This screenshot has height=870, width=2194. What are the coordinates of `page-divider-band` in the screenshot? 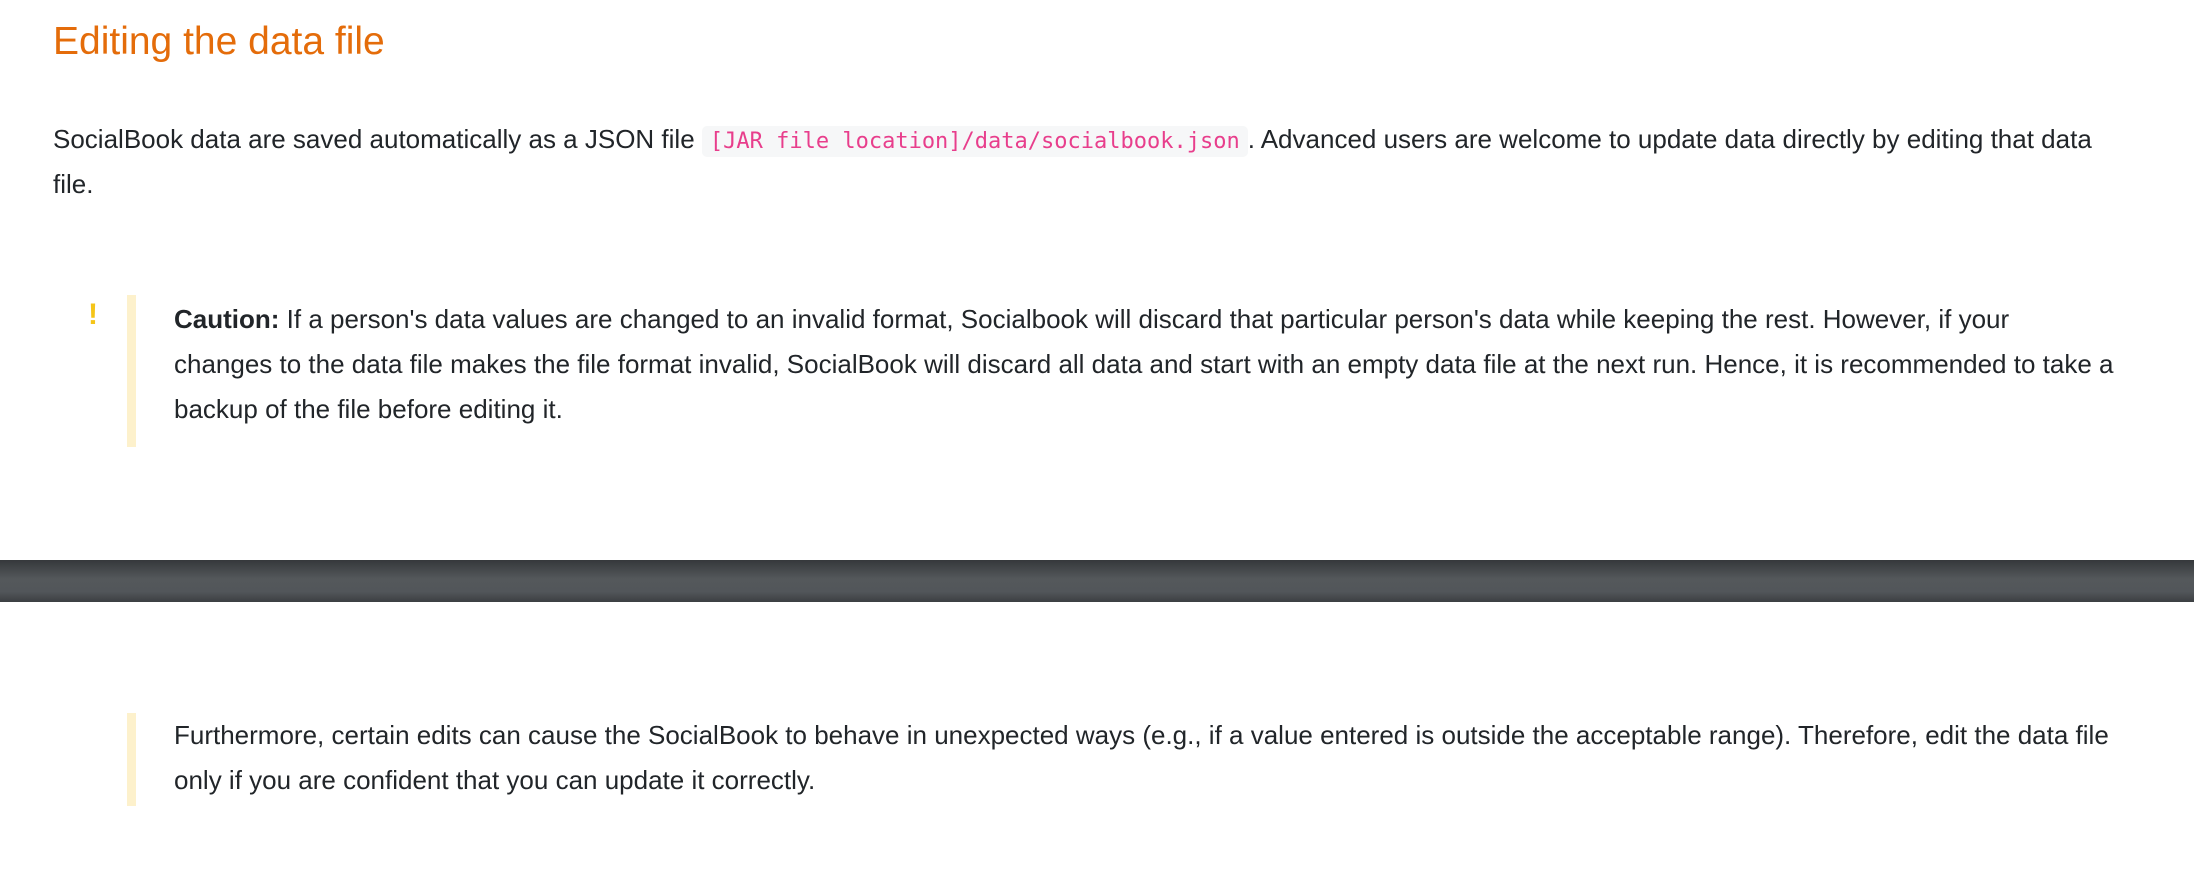 It's located at (1097, 581).